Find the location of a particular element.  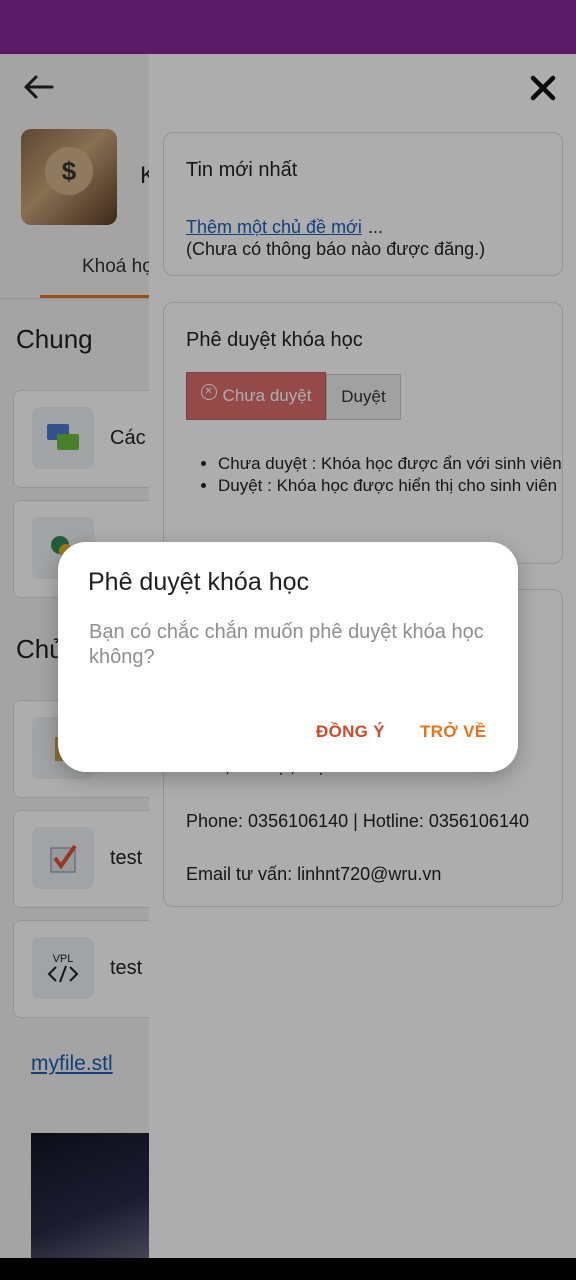

agree-button: ĐỒNG Ý is located at coordinates (350, 732).